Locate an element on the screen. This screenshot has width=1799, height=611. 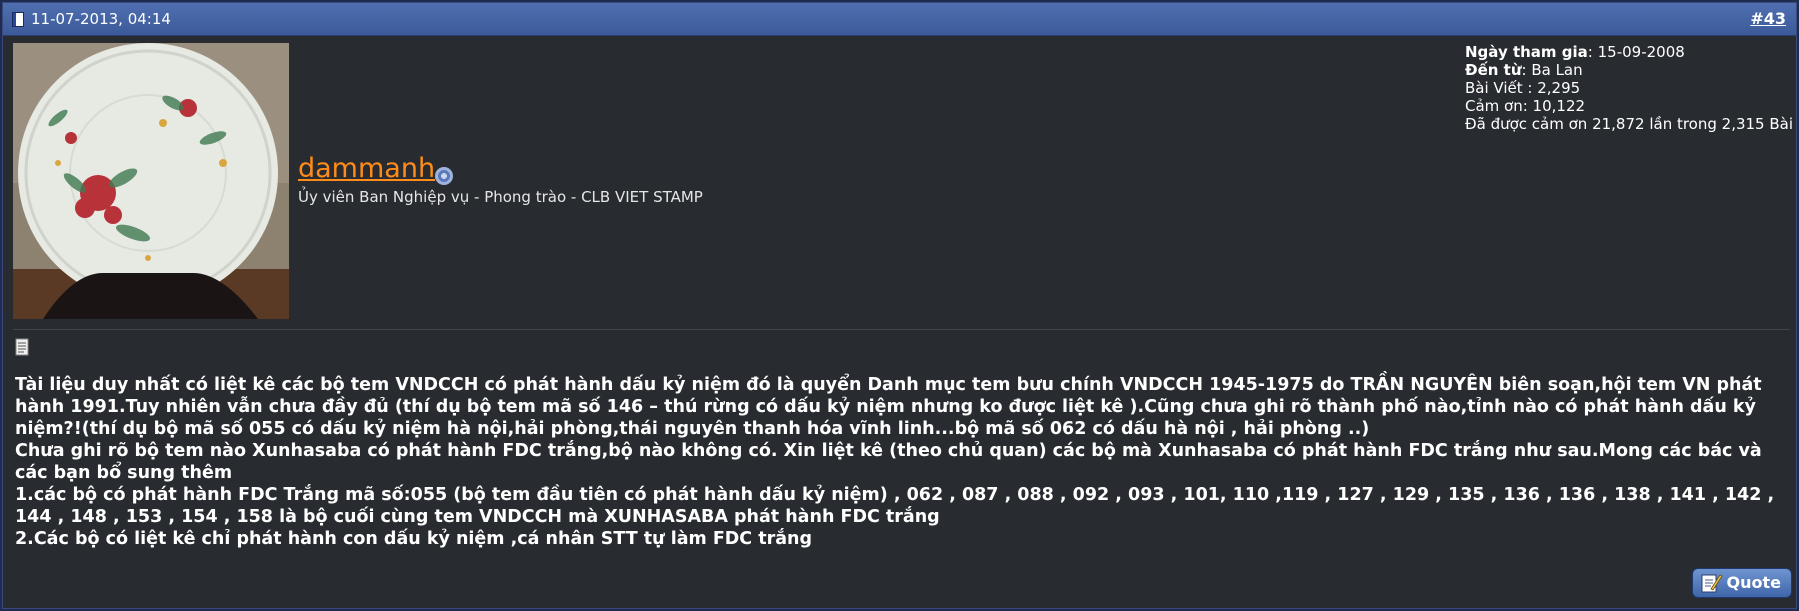
quote-button: Quote is located at coordinates (1742, 583).